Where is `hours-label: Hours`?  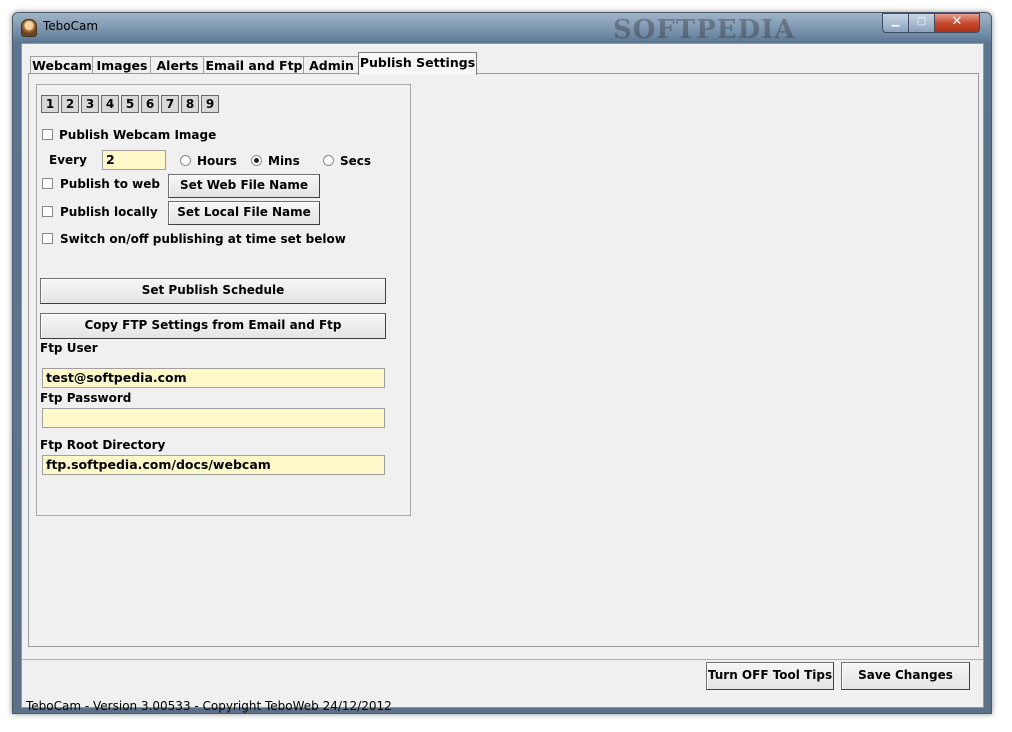 hours-label: Hours is located at coordinates (217, 161).